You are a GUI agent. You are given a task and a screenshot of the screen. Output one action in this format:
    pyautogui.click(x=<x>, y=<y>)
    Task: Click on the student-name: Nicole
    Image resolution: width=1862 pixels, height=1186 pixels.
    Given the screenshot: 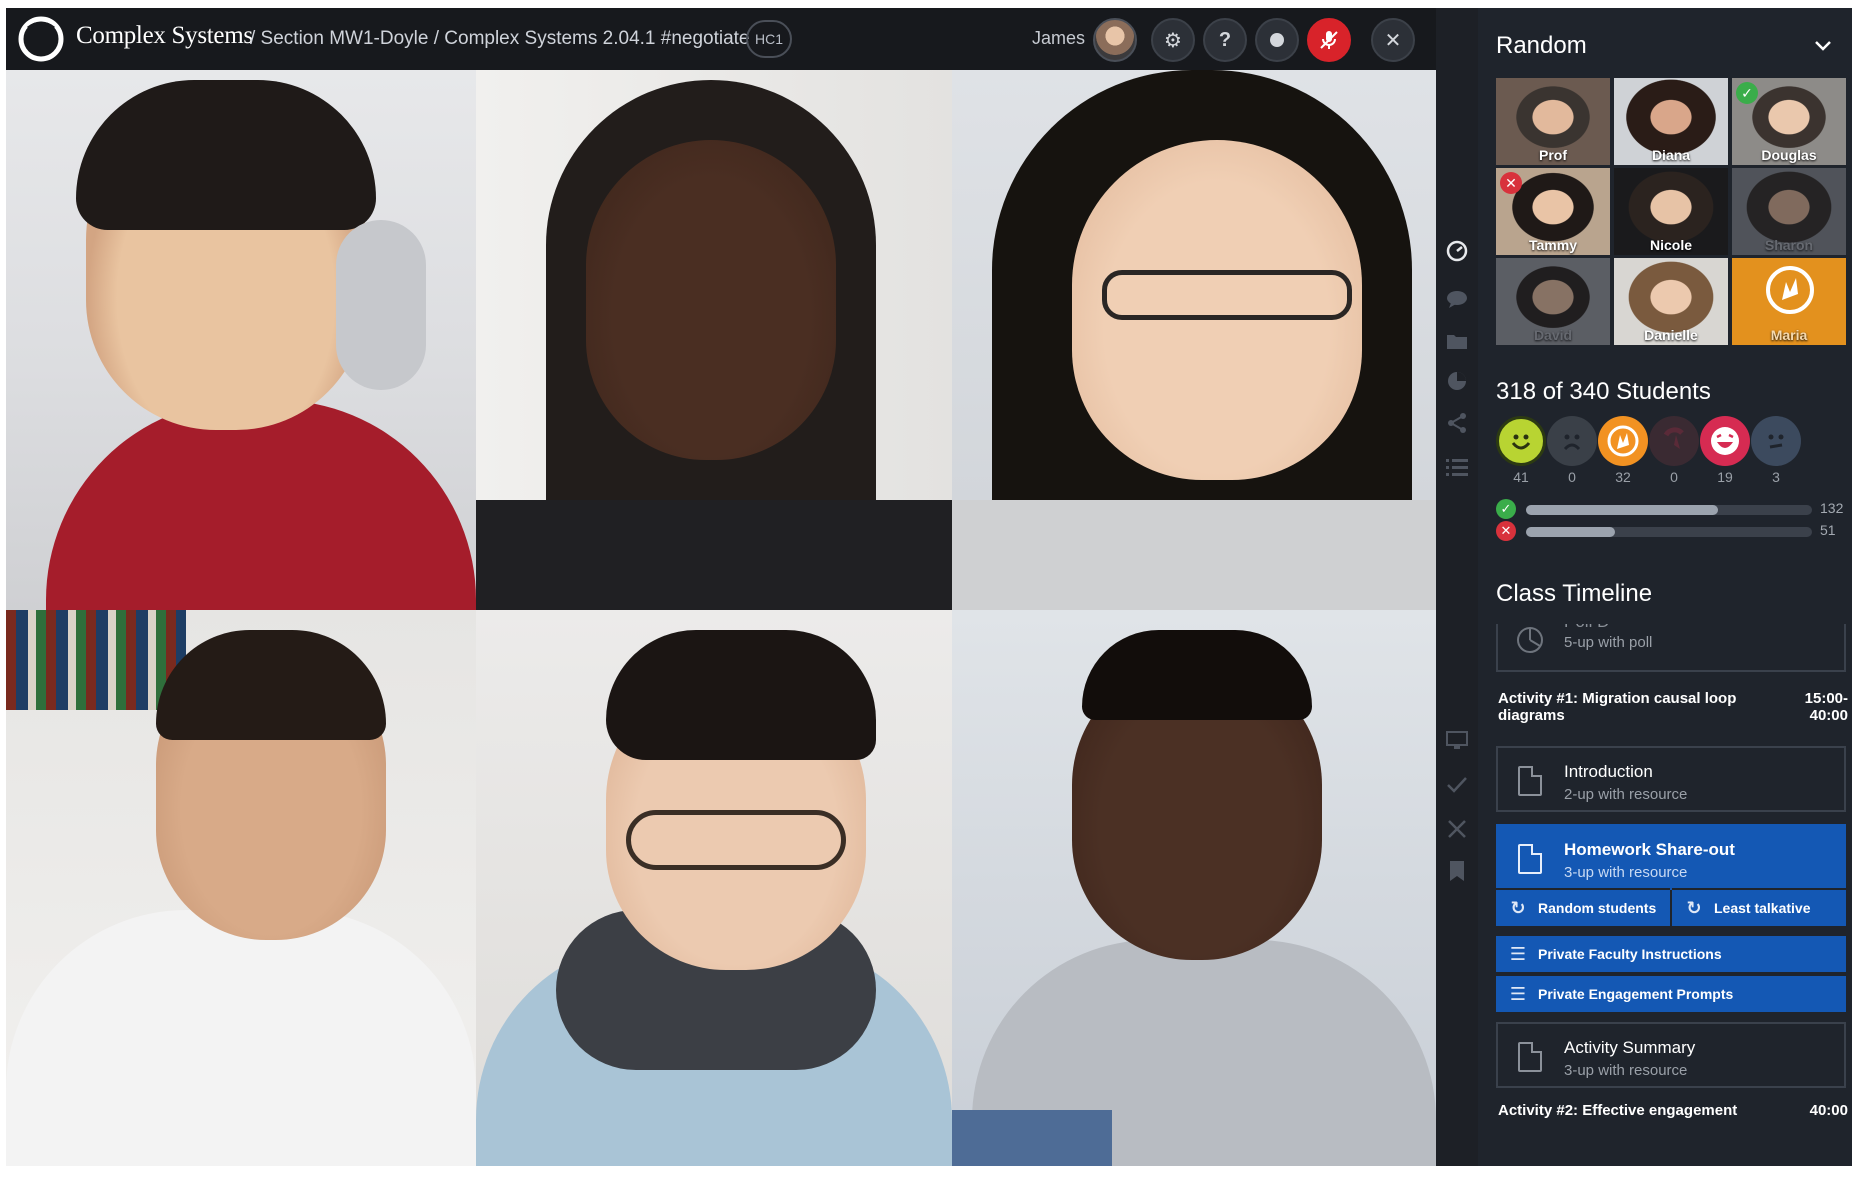 What is the action you would take?
    pyautogui.click(x=1670, y=245)
    